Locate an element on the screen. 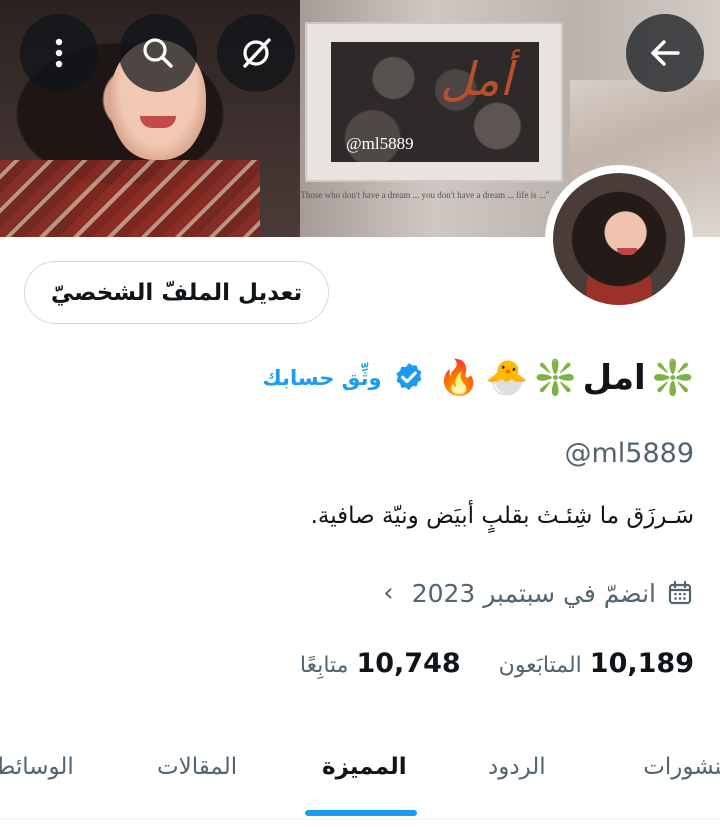  joined-date-text: انضمّ في سبتمبر 2023 is located at coordinates (533, 593).